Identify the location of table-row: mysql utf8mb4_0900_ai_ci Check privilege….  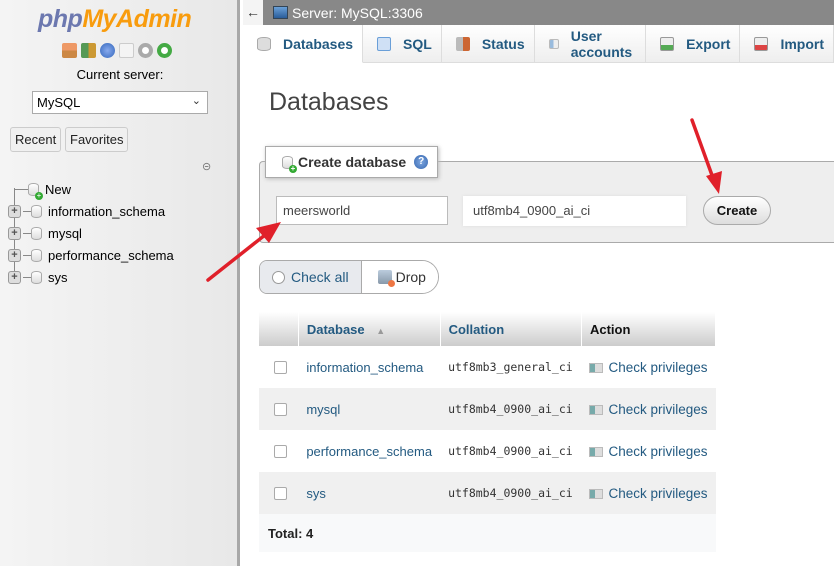
(487, 409).